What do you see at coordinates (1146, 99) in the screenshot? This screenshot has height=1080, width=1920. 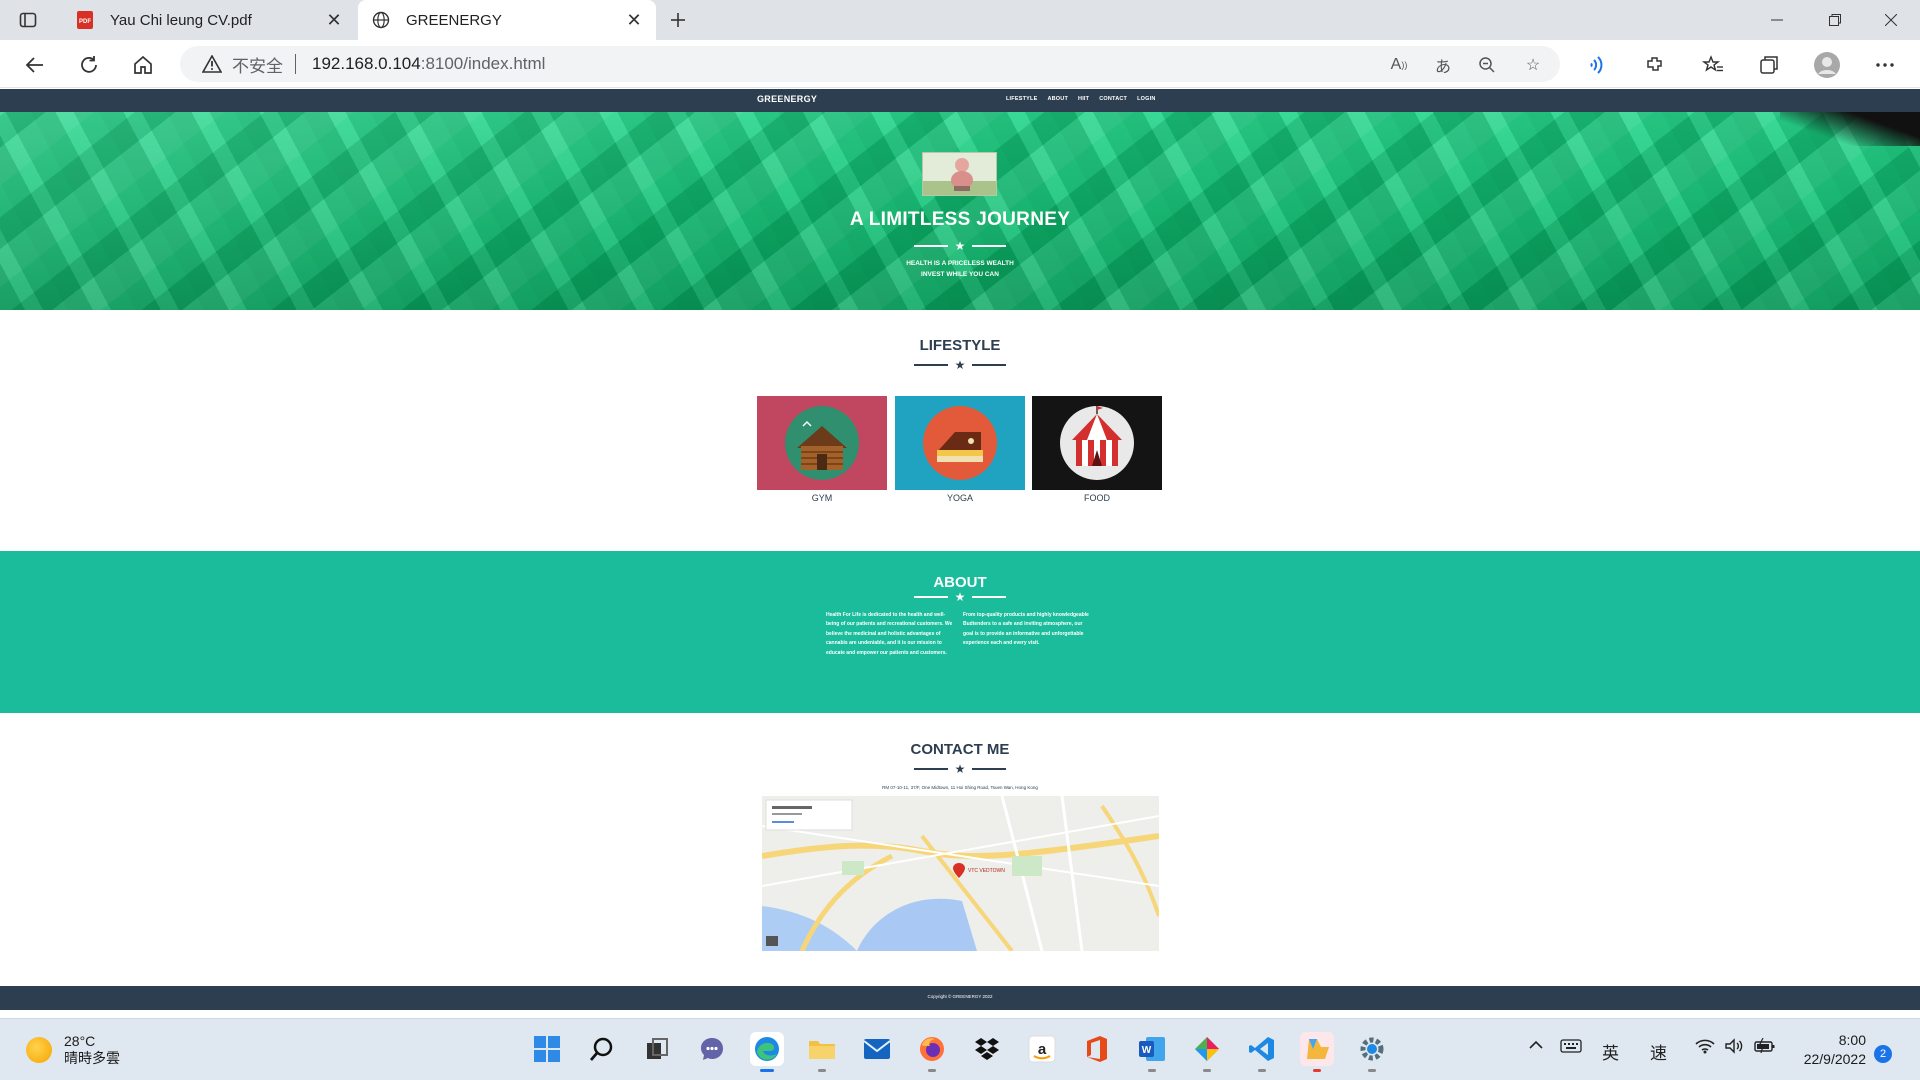 I see `nav-login: LOGIN` at bounding box center [1146, 99].